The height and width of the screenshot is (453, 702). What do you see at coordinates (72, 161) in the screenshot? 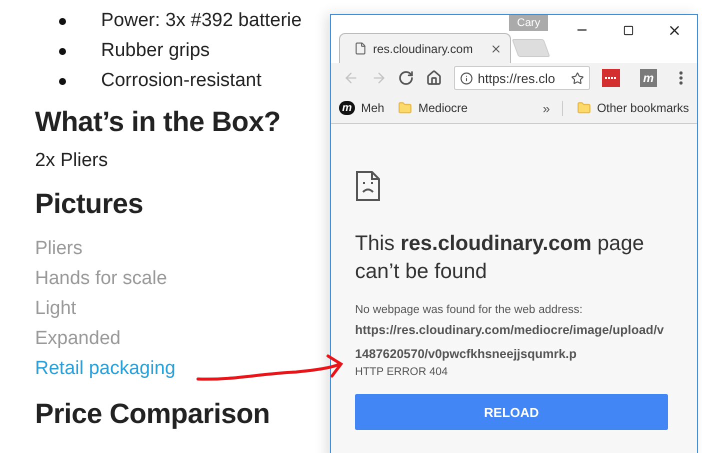
I see `body-text: 2x Pliers` at bounding box center [72, 161].